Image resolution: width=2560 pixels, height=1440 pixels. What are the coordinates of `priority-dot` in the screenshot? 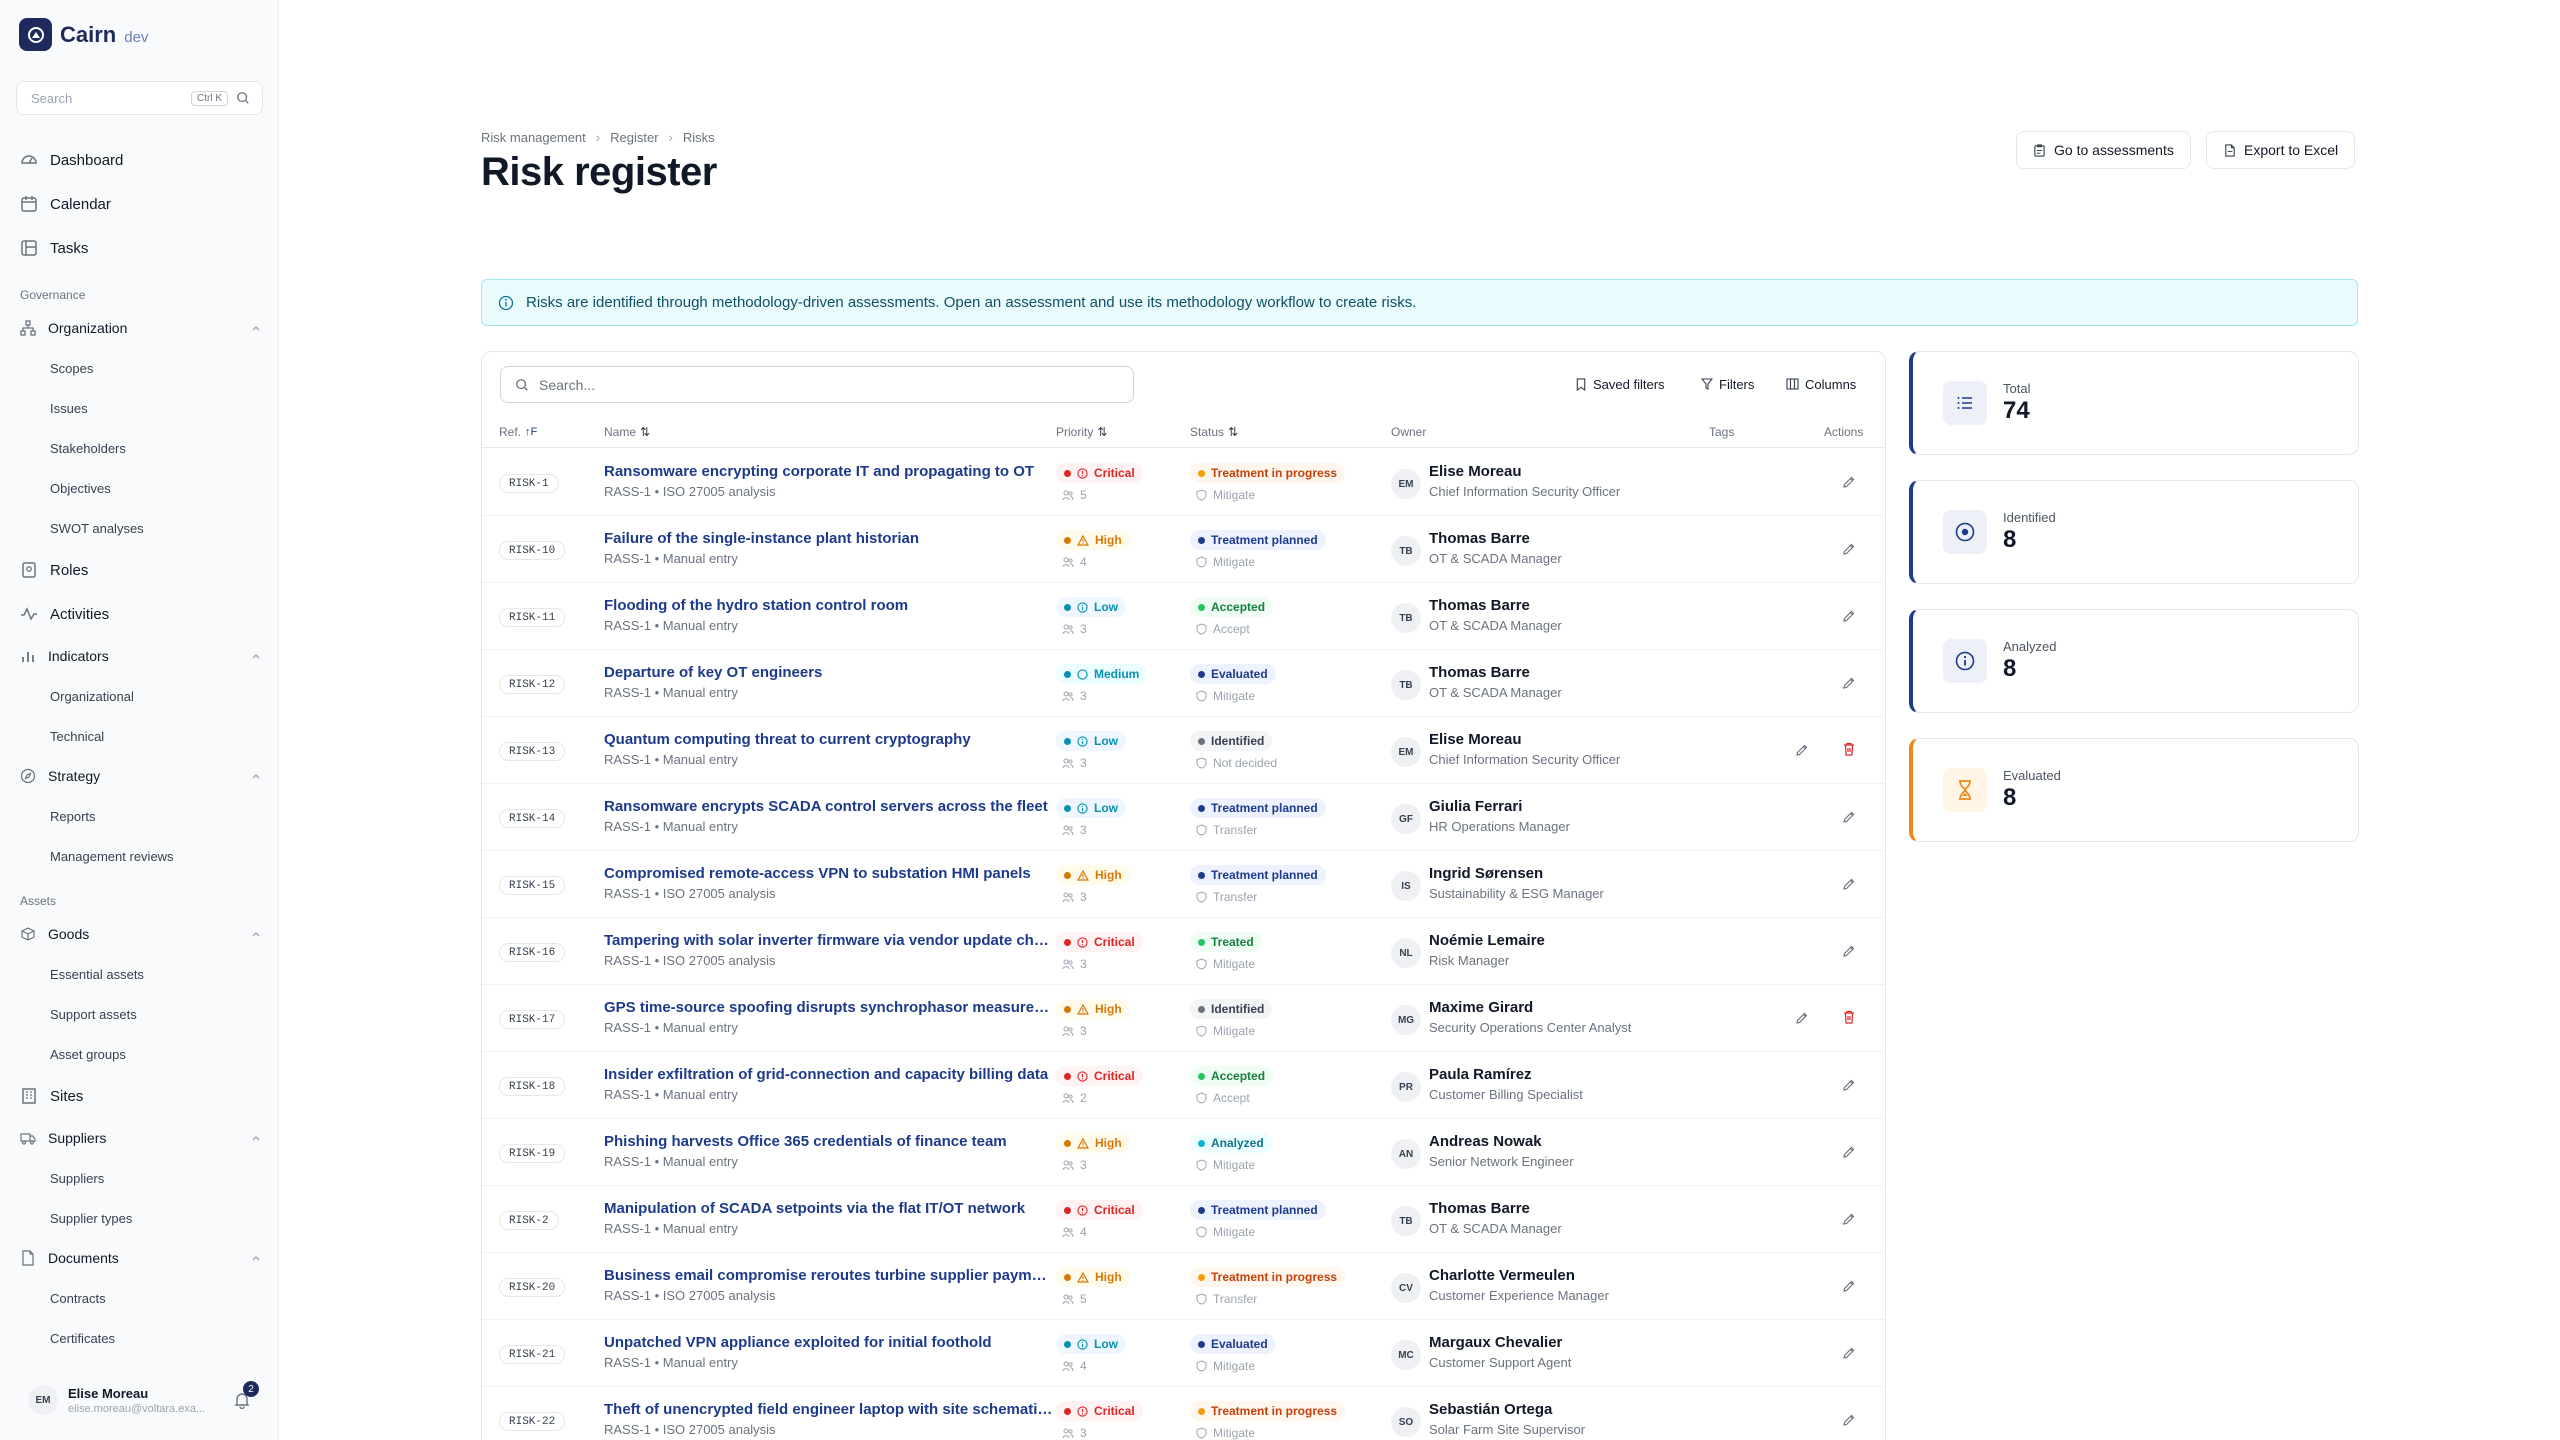 It's located at (1067, 1143).